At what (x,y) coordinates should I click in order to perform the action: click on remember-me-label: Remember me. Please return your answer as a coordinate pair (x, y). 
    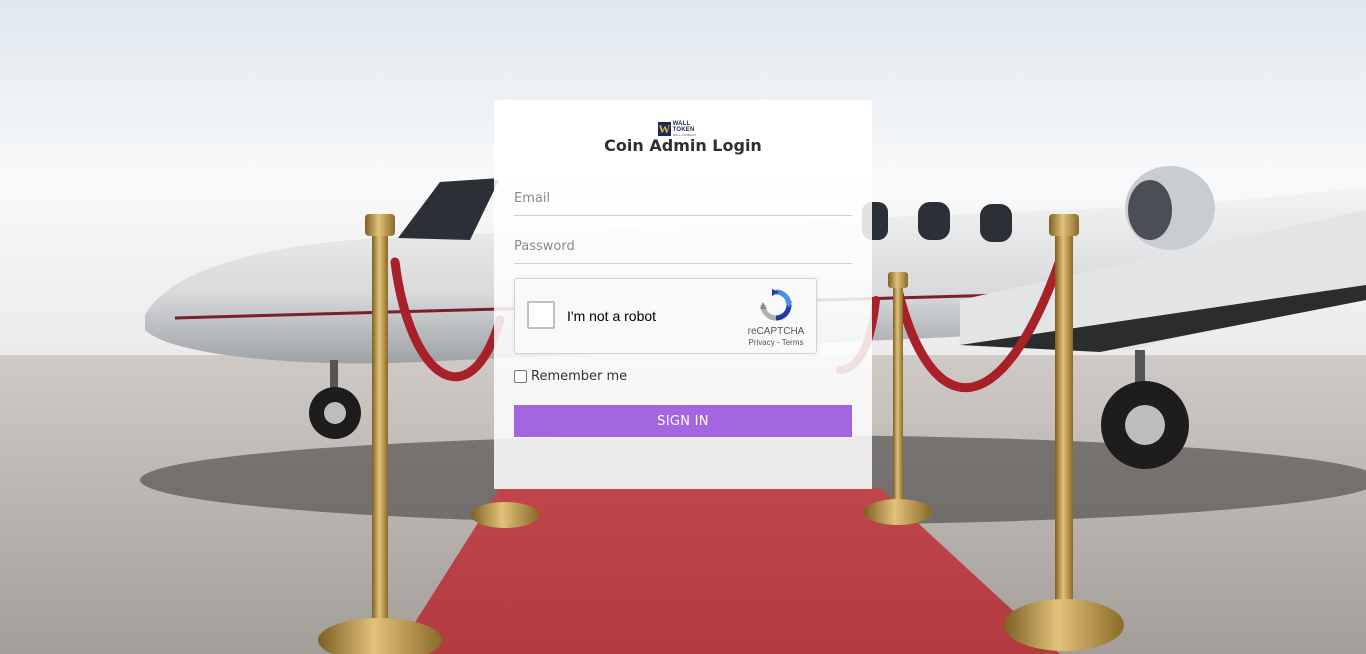
    Looking at the image, I should click on (579, 376).